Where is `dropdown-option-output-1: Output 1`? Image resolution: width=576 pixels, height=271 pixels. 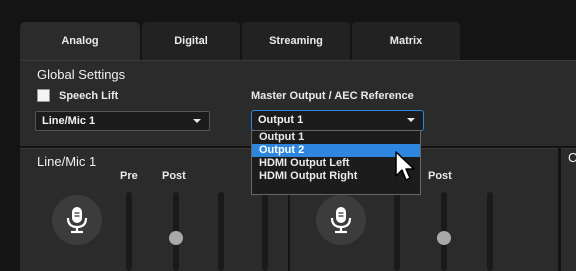 dropdown-option-output-1: Output 1 is located at coordinates (336, 137).